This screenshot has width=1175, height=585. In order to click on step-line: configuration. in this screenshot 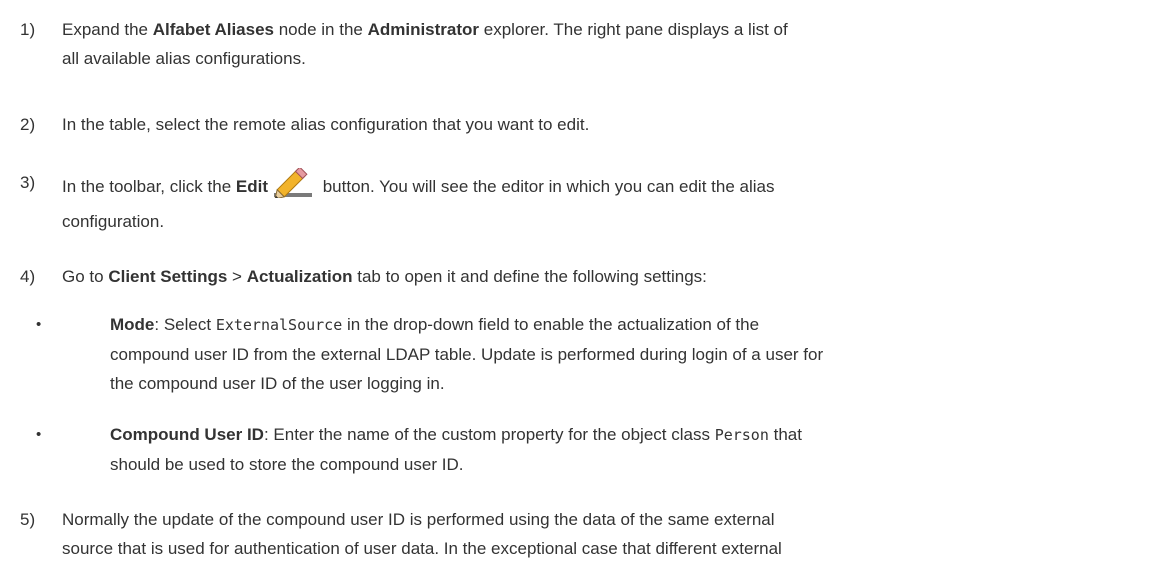, I will do `click(113, 221)`.